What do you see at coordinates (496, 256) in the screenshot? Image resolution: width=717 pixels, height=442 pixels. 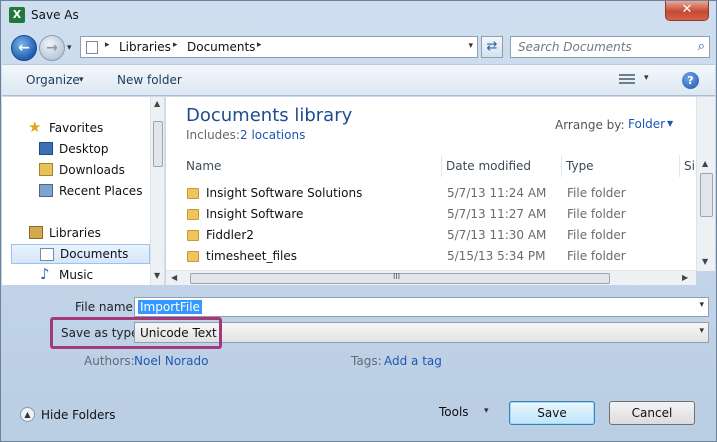 I see `file-date: 5/15/13 5:34 PM` at bounding box center [496, 256].